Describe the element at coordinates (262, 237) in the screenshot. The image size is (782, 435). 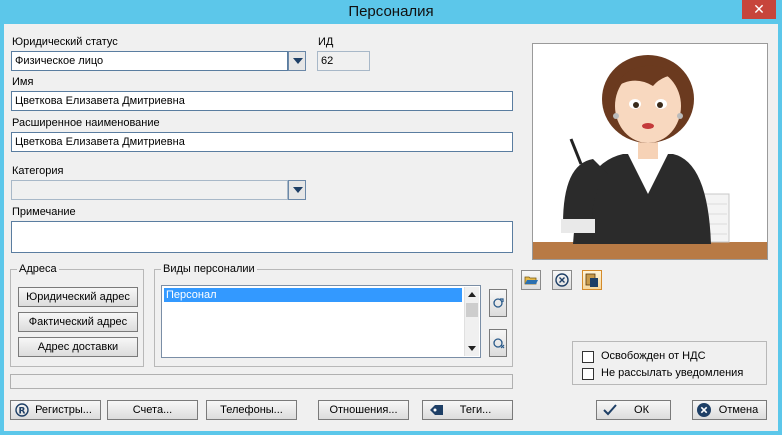
I see `note-textarea` at that location.